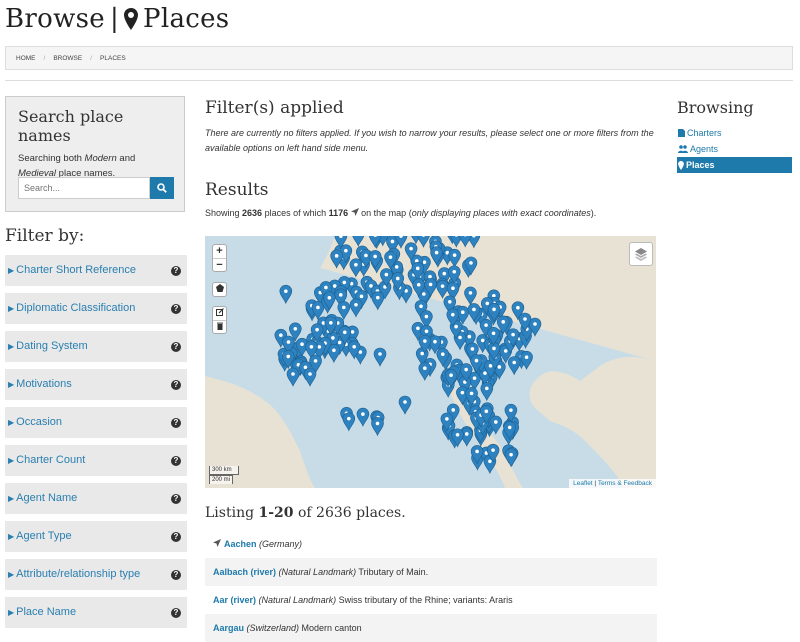 The image size is (800, 642). I want to click on browse-item-places: Places, so click(734, 165).